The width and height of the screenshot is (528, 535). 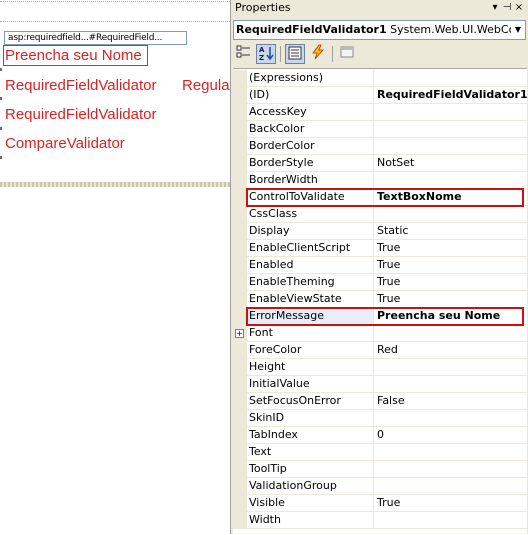 I want to click on required-field-validator-3: RequiredFieldValidator, so click(x=80, y=114).